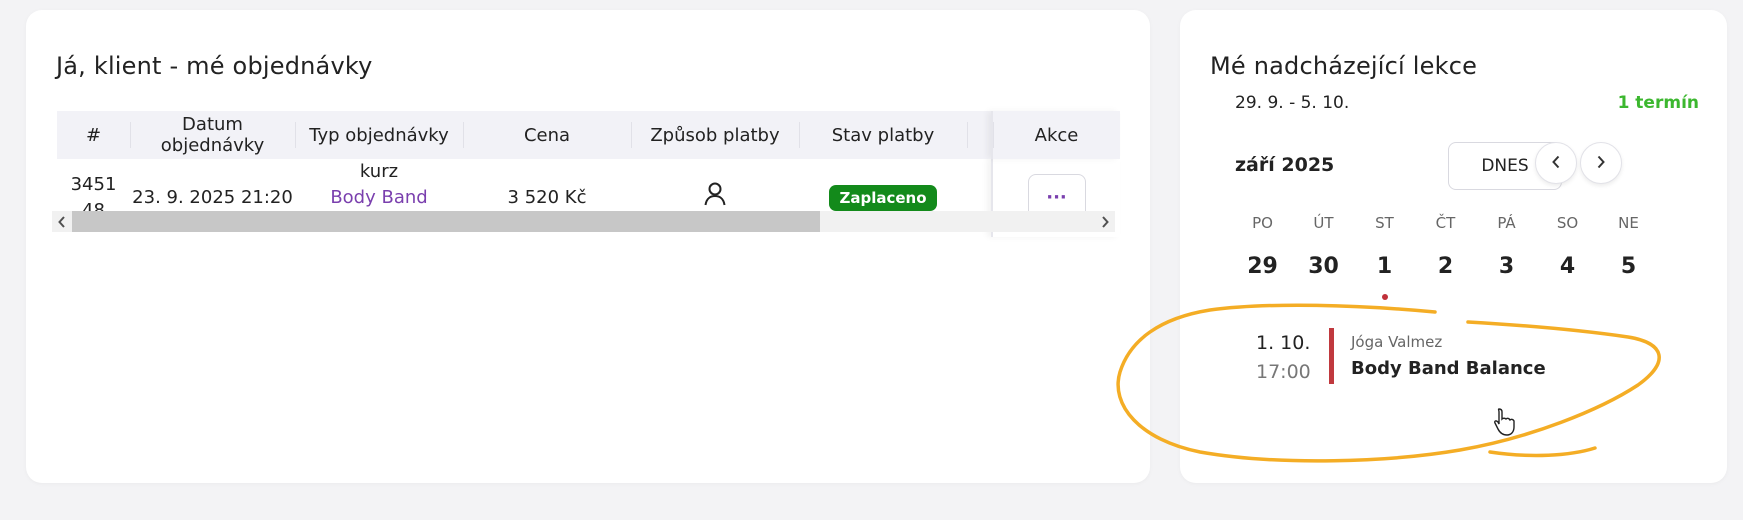  What do you see at coordinates (1323, 223) in the screenshot?
I see `weekday-label: ÚT` at bounding box center [1323, 223].